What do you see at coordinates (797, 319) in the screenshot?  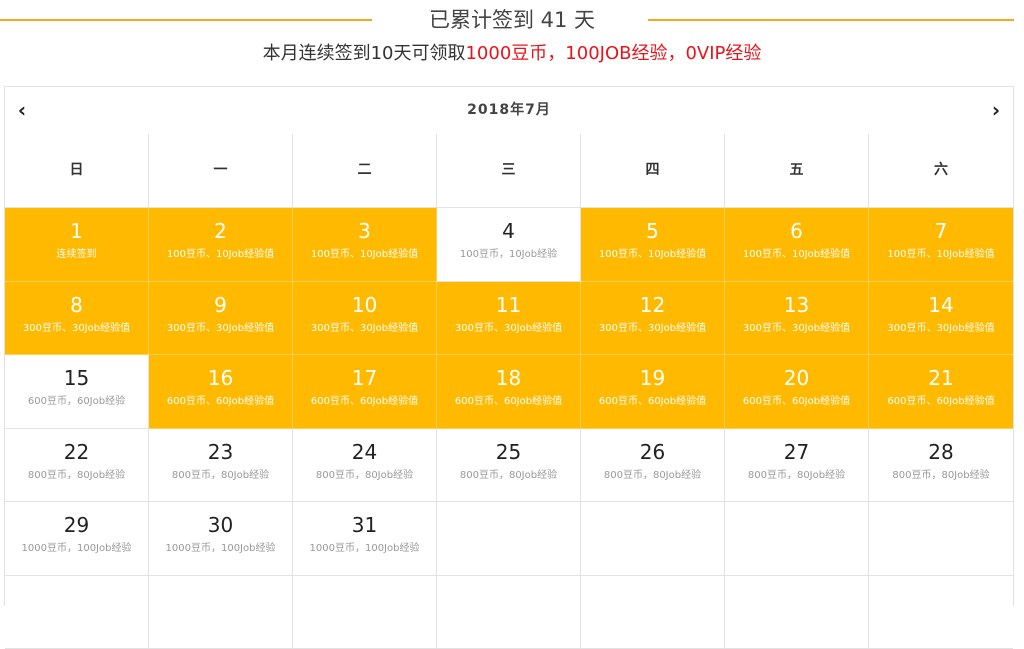 I see `day-cell-signed: 13 300豆币、30Job经验值` at bounding box center [797, 319].